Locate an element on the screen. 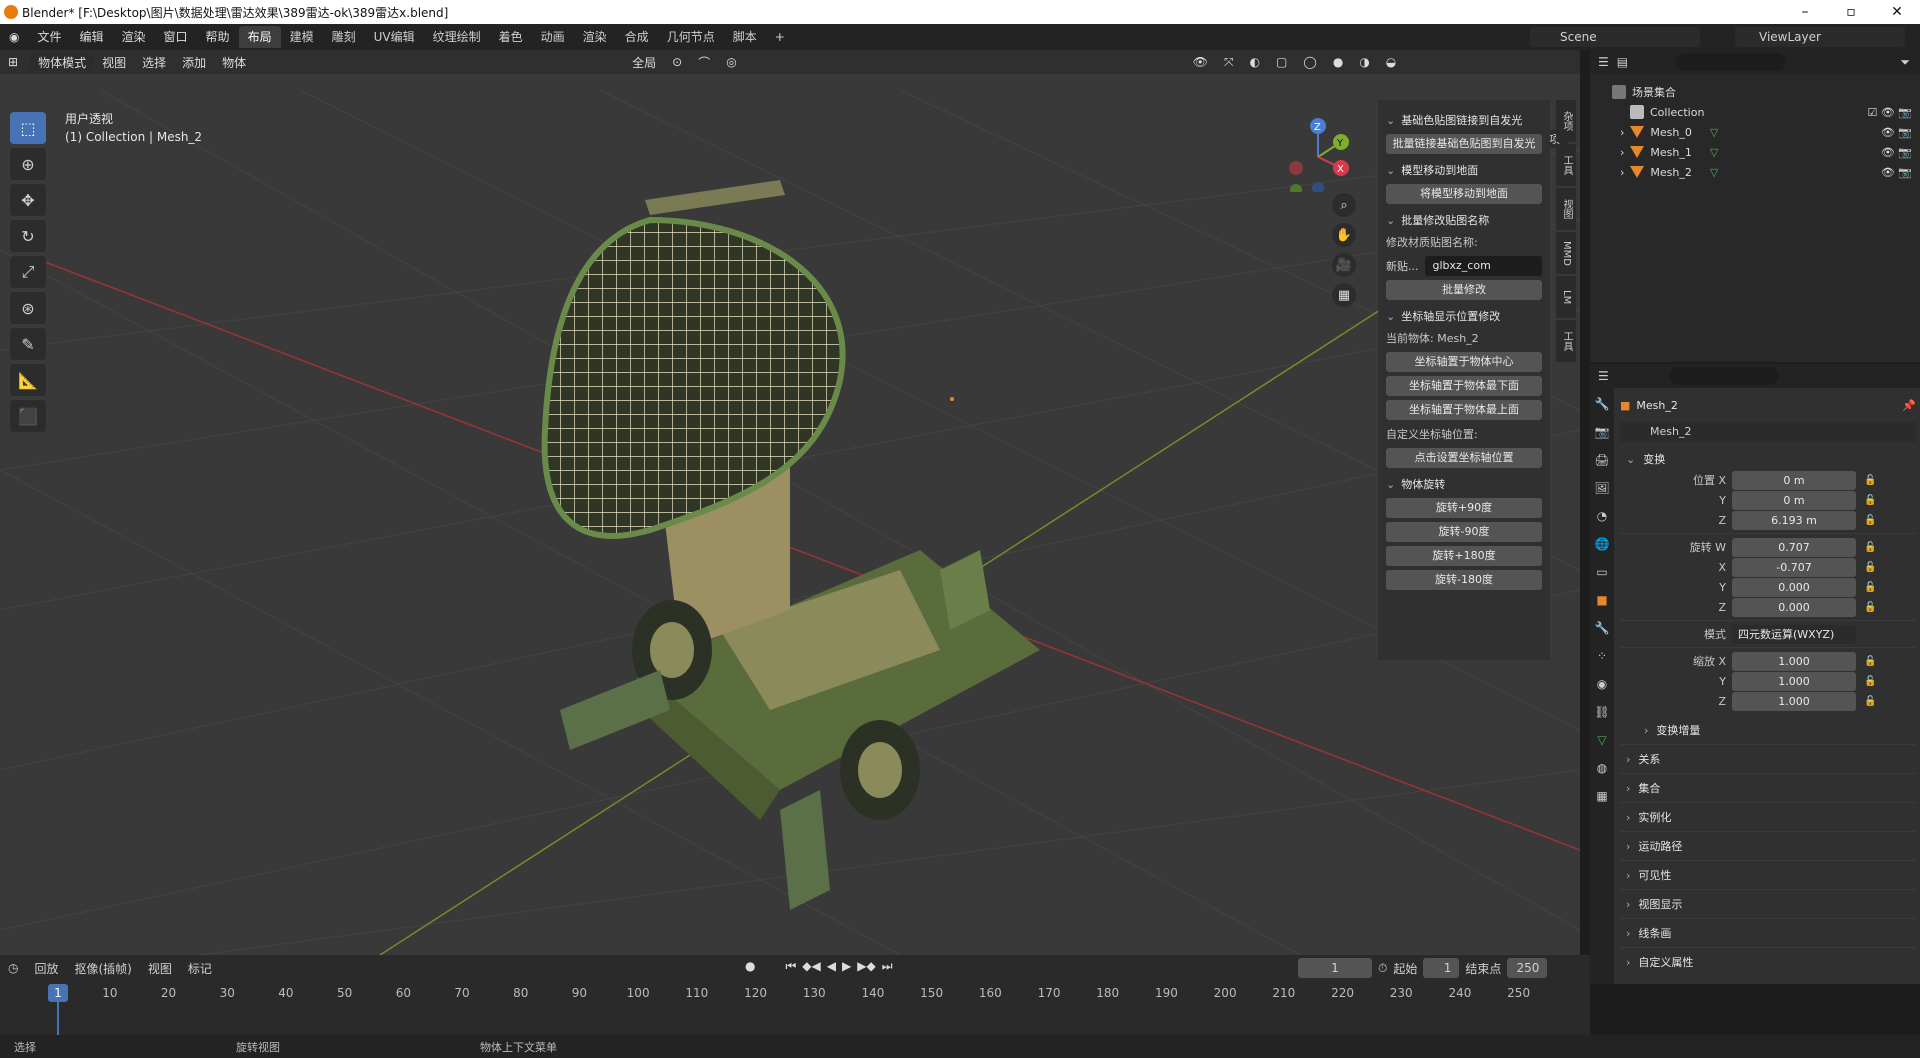 The image size is (1920, 1058). batch-link-emission-button: 批量链接基础色贴图到自发光 is located at coordinates (1464, 144).